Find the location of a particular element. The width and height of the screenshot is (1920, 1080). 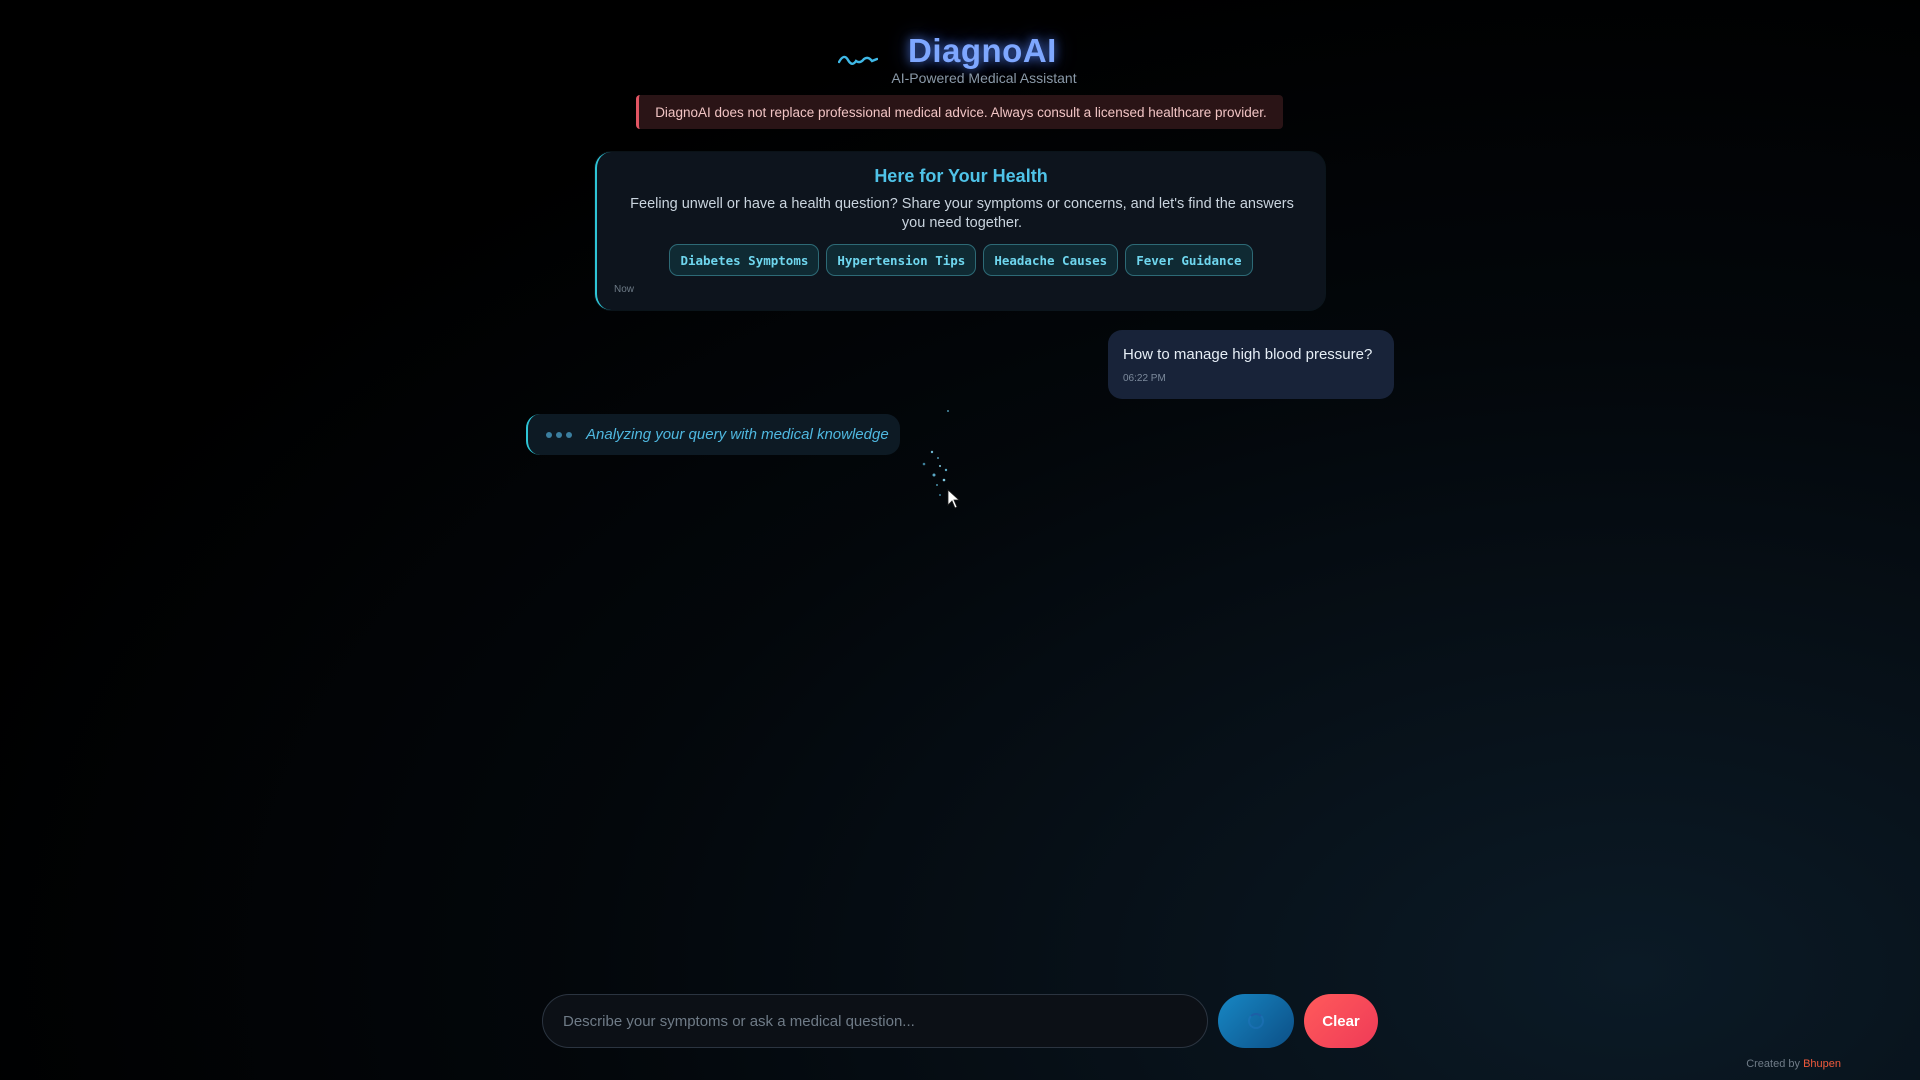

app-title: DiagnoAI is located at coordinates (982, 50).